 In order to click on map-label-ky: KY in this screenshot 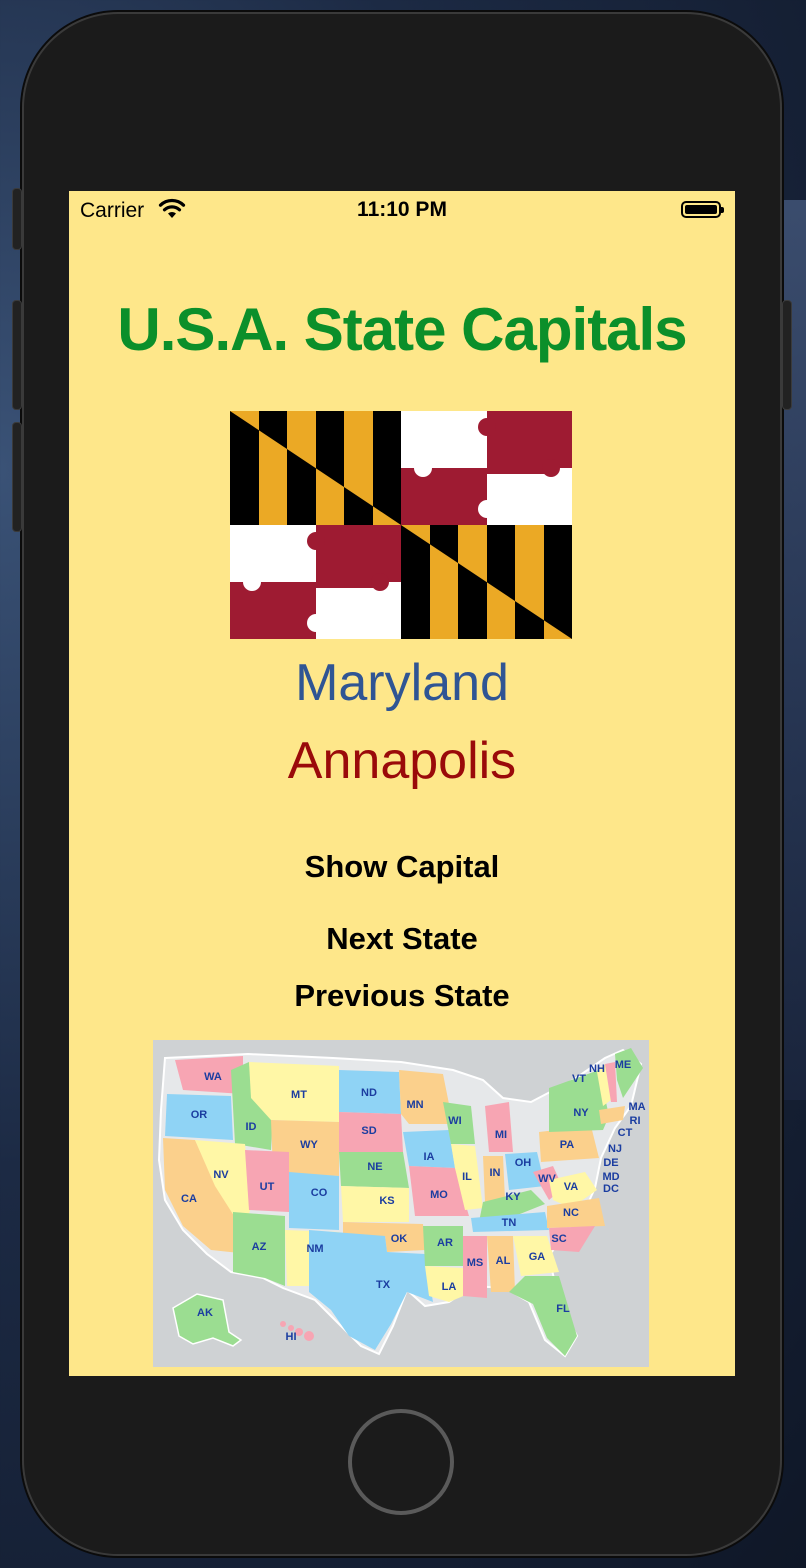, I will do `click(513, 1197)`.